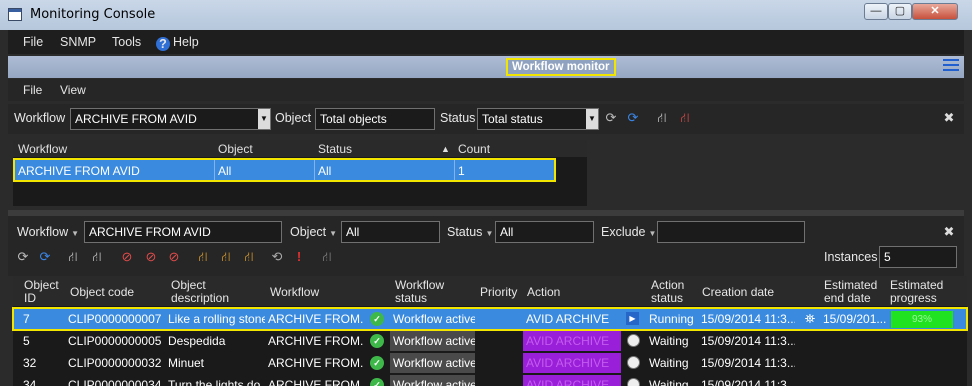  I want to click on summary-row: ARCHIVE FROM AVID All All 1, so click(284, 170).